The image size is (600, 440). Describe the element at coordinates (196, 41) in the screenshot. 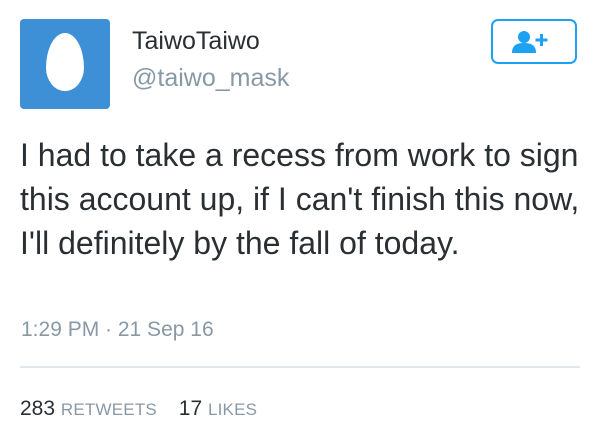

I see `display-name: TaiwoTaiwo` at that location.